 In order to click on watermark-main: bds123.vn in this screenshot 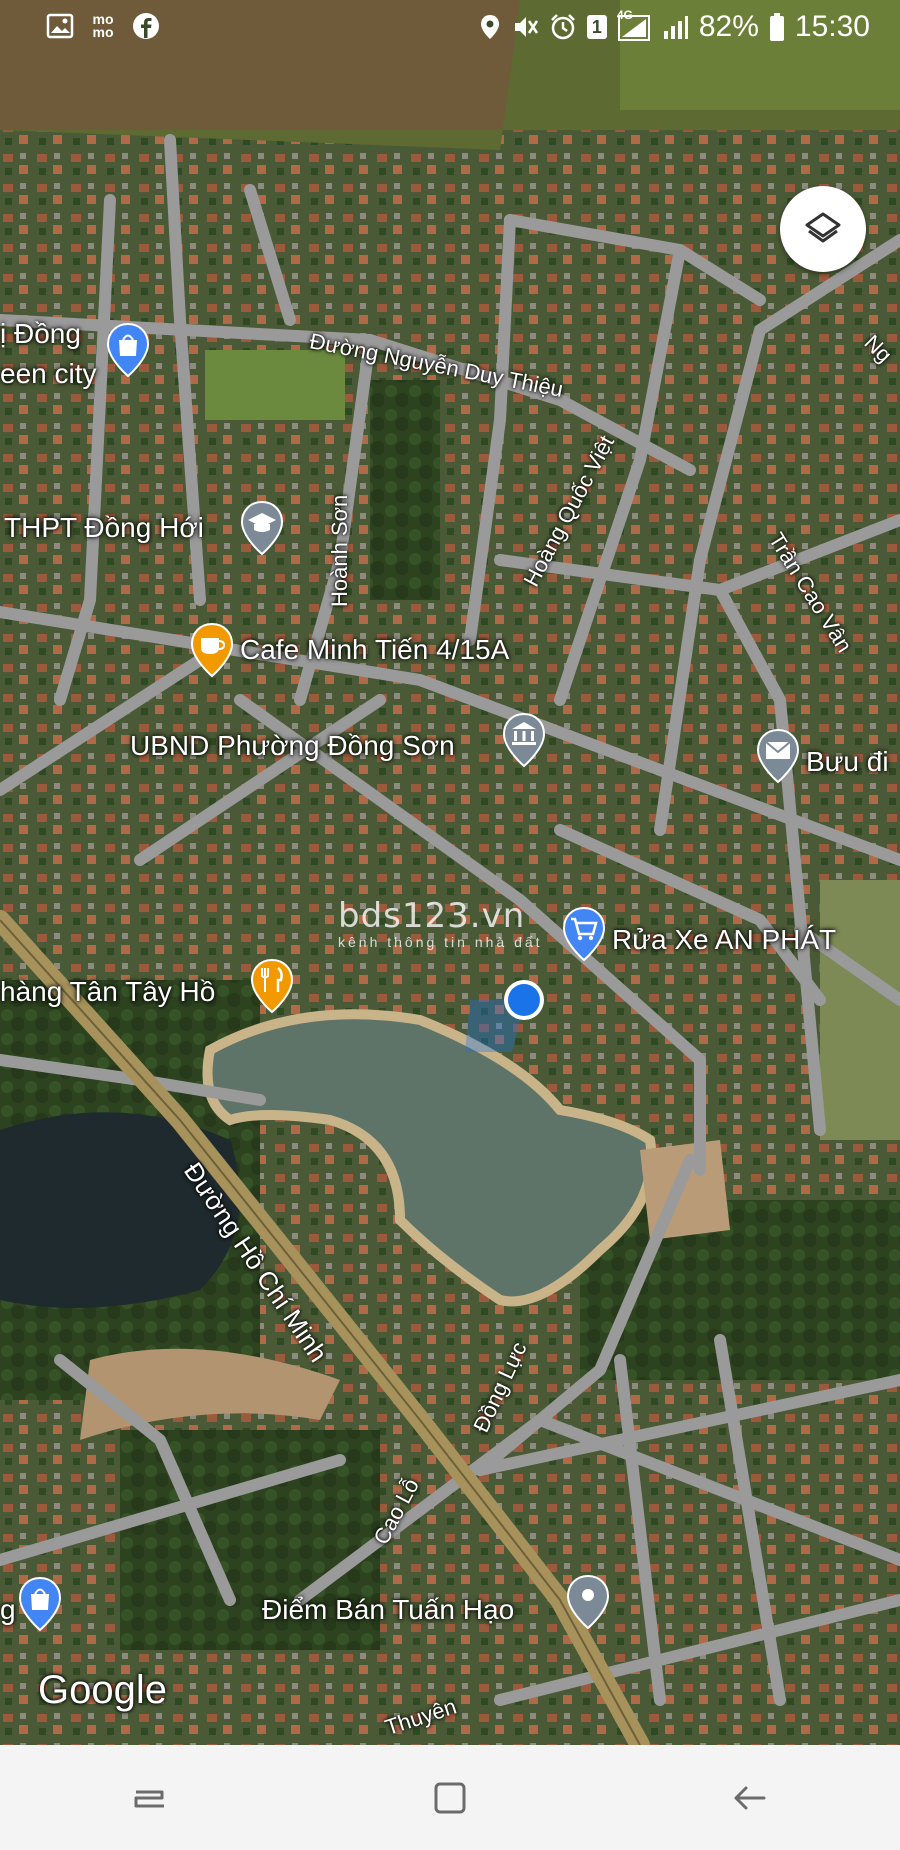, I will do `click(432, 916)`.